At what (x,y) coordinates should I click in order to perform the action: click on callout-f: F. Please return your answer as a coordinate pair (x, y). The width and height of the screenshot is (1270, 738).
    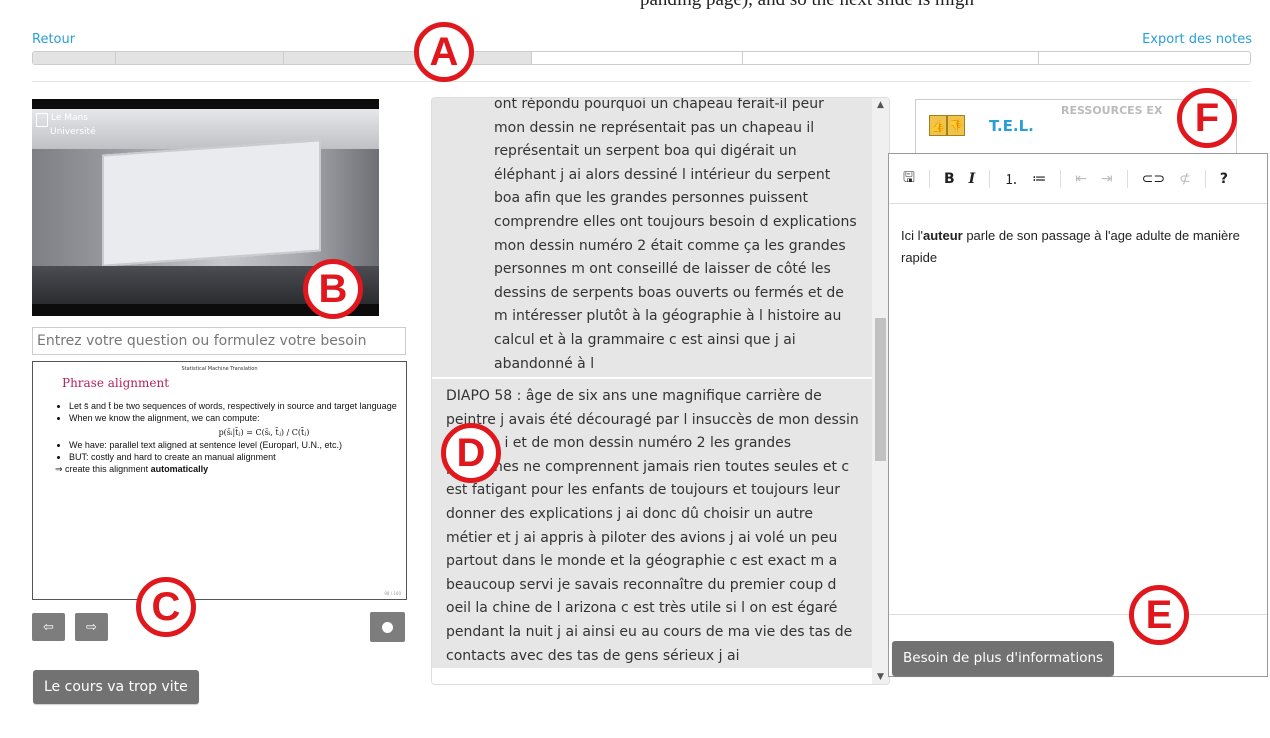
    Looking at the image, I should click on (1207, 118).